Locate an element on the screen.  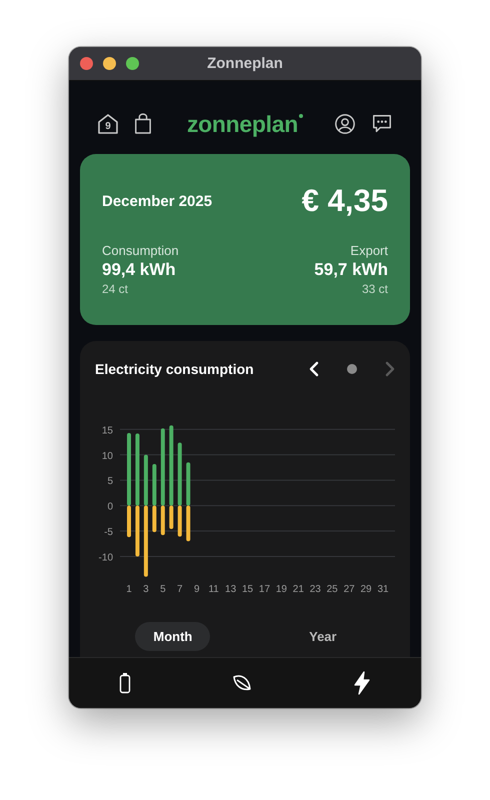
y-axis-label: 0 is located at coordinates (110, 507).